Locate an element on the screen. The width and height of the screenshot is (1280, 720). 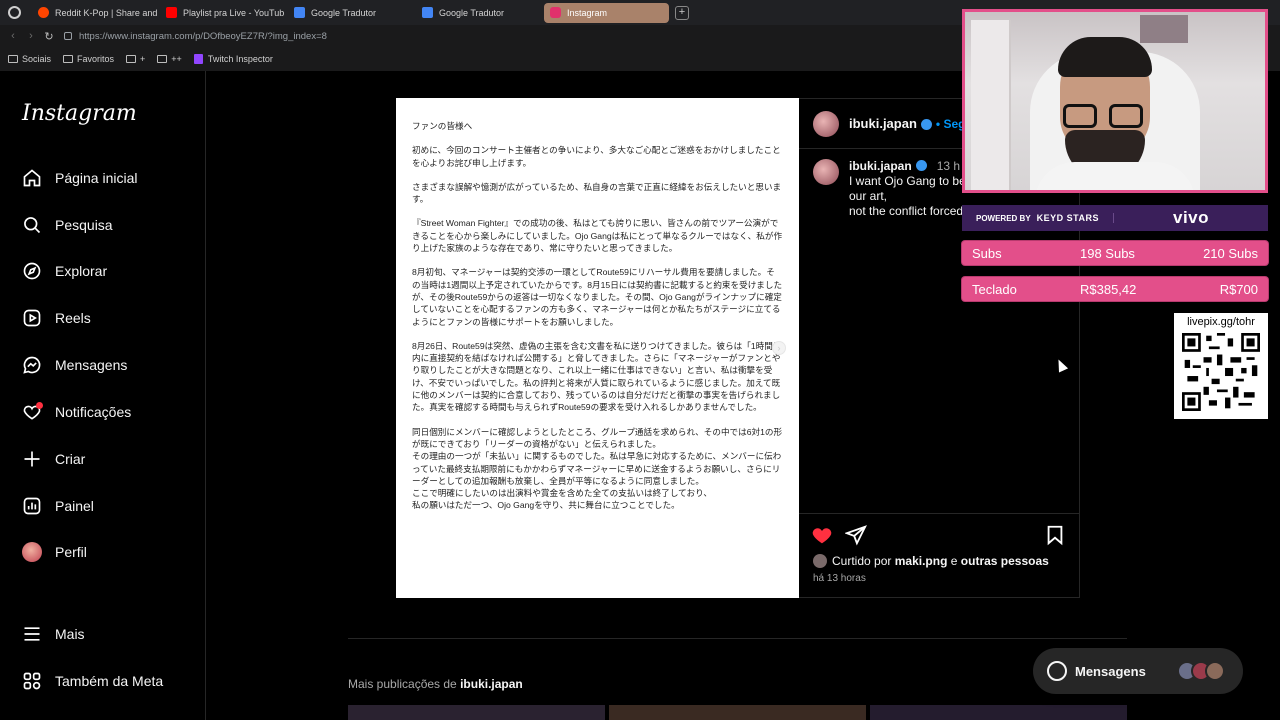
menu-icon is located at coordinates (32, 634).